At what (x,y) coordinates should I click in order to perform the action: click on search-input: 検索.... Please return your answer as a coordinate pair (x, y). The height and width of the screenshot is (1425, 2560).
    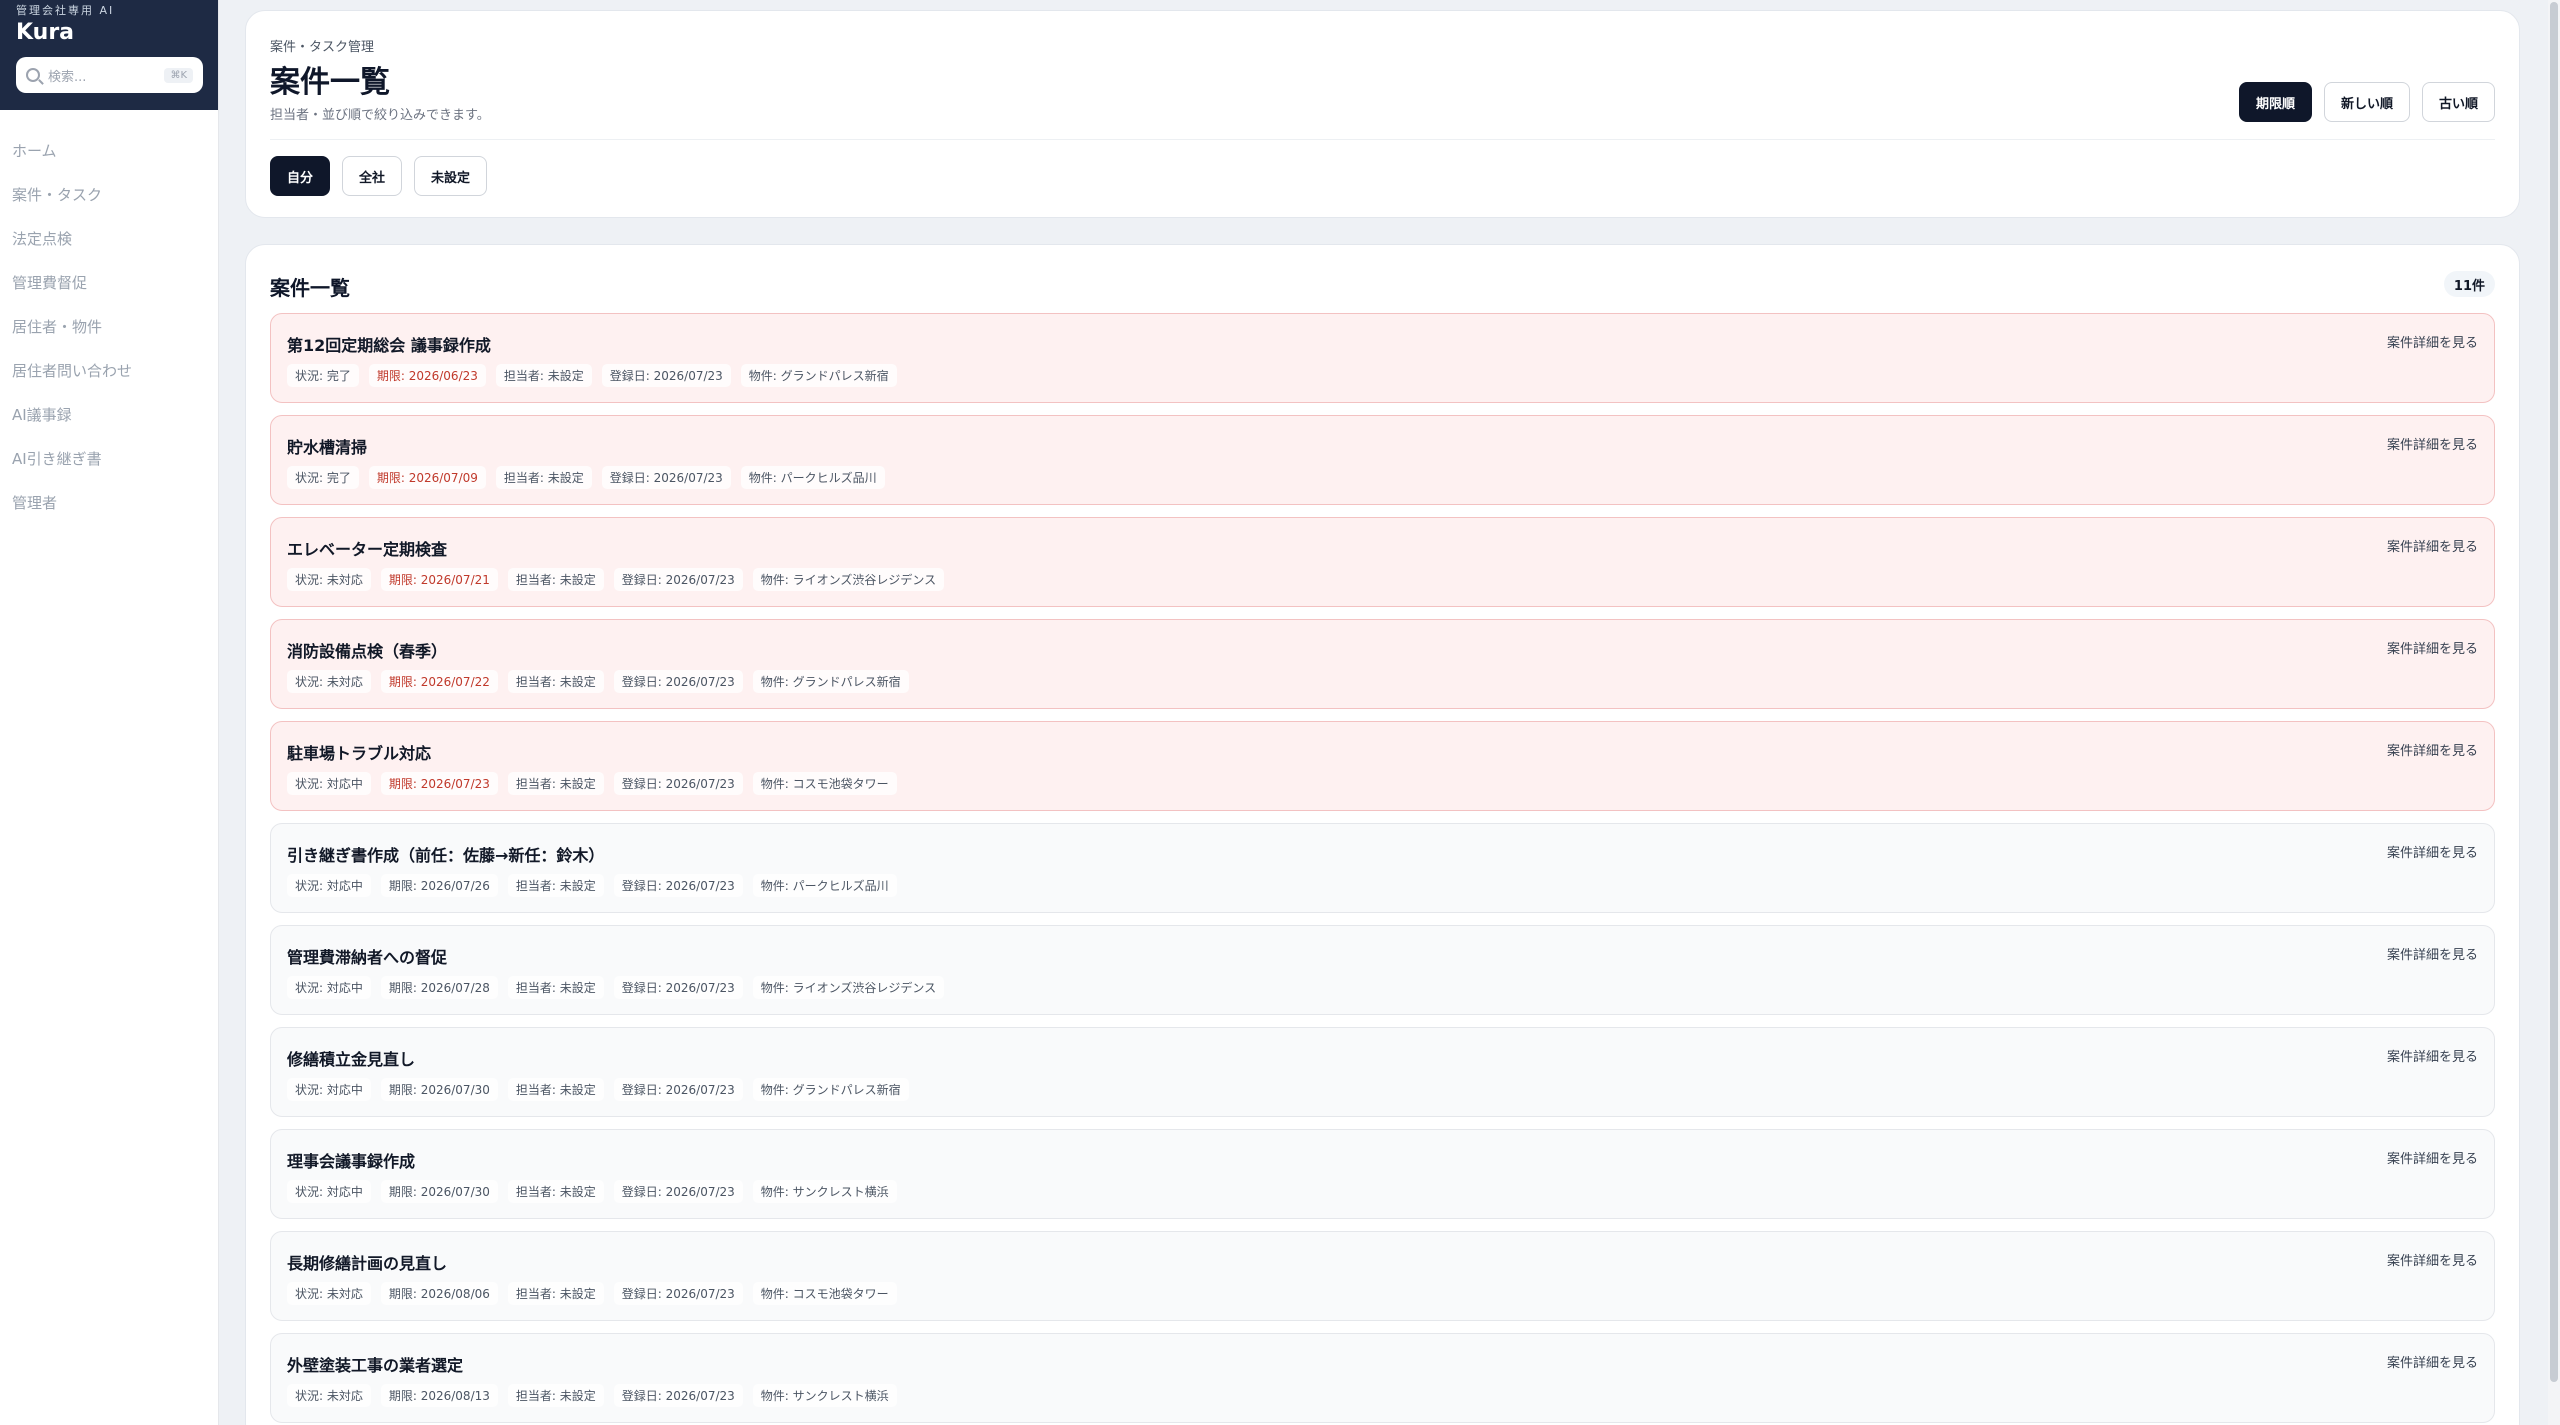
    Looking at the image, I should click on (106, 75).